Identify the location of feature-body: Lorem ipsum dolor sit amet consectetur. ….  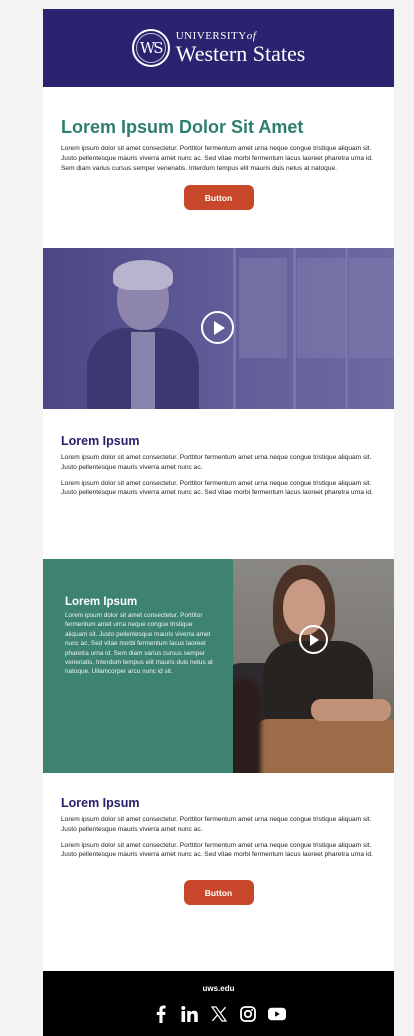
(139, 644).